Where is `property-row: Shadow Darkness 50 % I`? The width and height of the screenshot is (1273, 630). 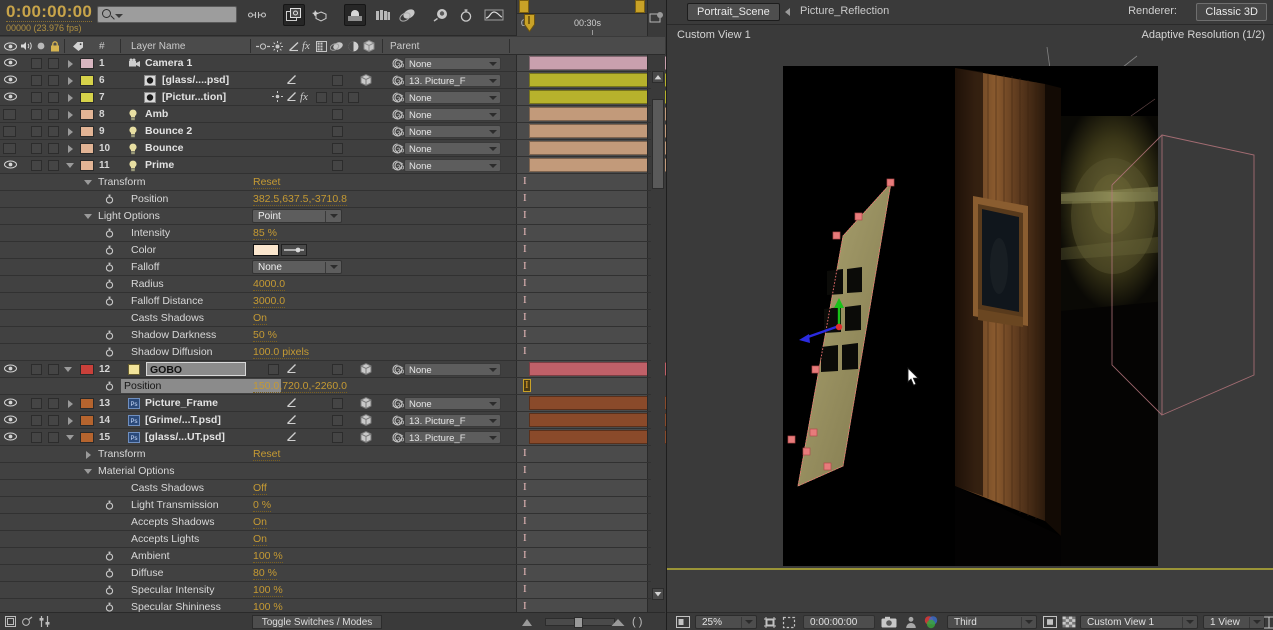 property-row: Shadow Darkness 50 % I is located at coordinates (332, 335).